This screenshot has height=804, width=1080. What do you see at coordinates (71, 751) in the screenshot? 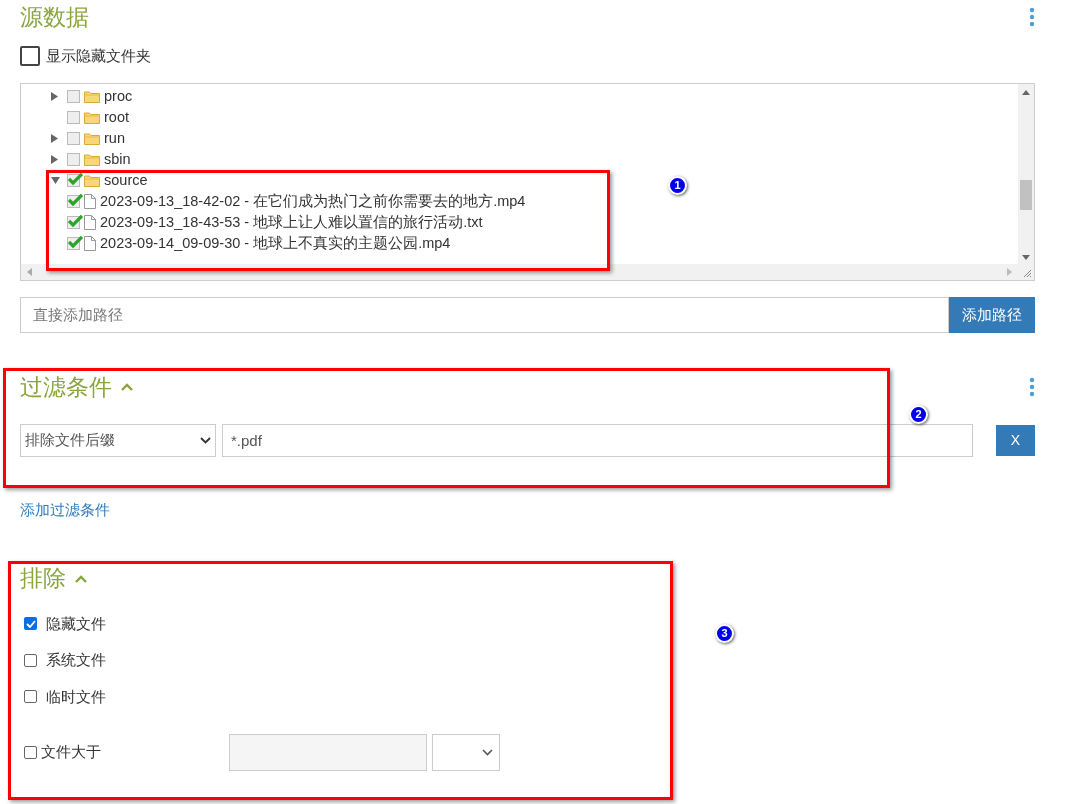
I see `checkbox-label: 文件大于` at bounding box center [71, 751].